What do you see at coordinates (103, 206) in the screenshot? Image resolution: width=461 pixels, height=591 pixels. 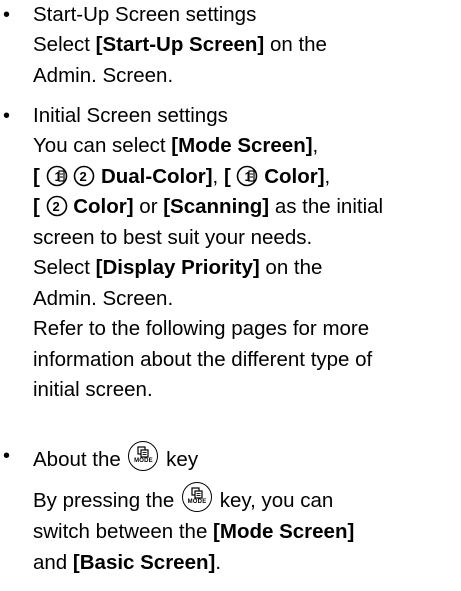 I see `color-2-ref: Color]` at bounding box center [103, 206].